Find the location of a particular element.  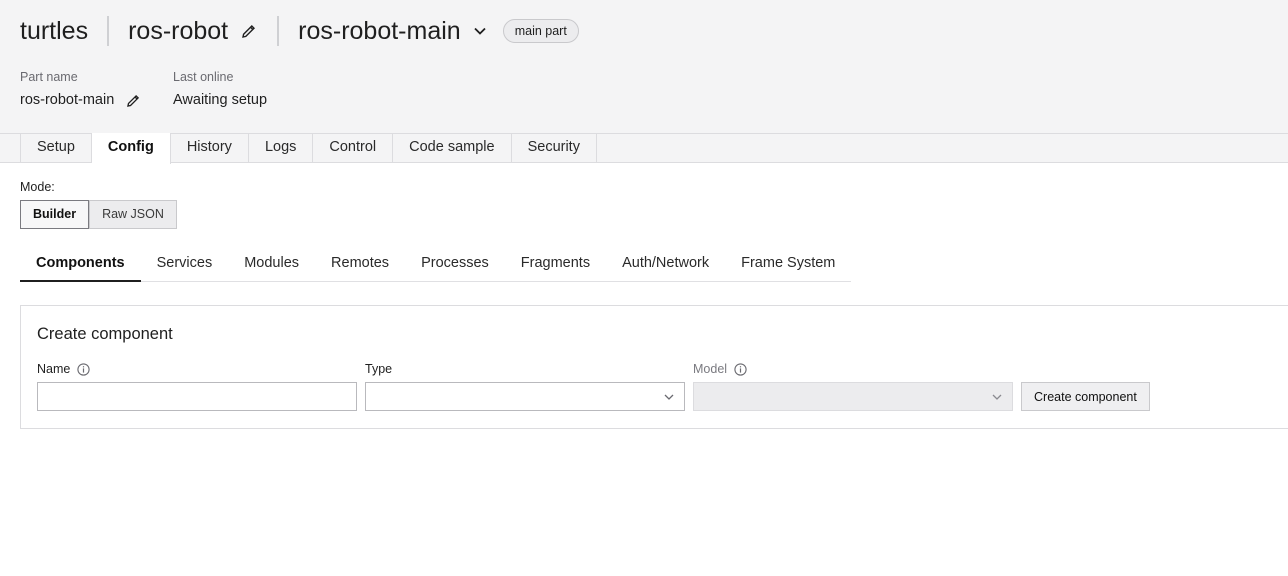

tab-setup: Setup is located at coordinates (56, 148).